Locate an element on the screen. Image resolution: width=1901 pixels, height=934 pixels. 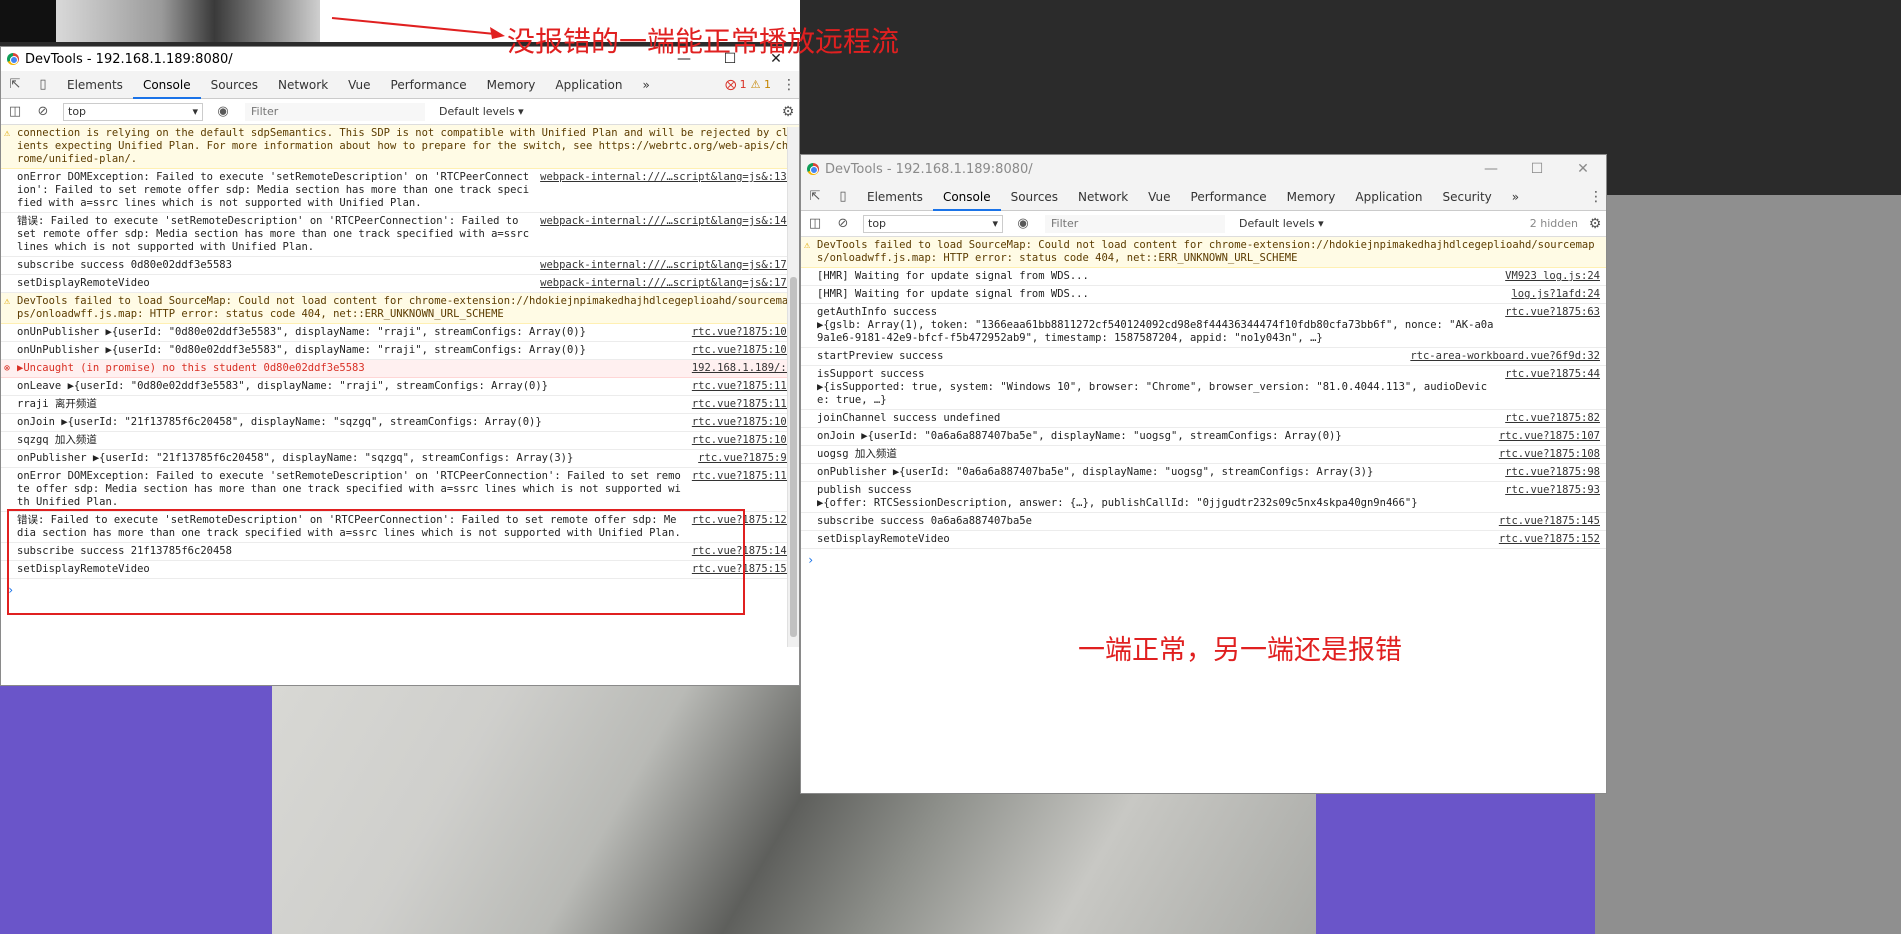
source-link: rtc.vue?1875:112 is located at coordinates (742, 404).